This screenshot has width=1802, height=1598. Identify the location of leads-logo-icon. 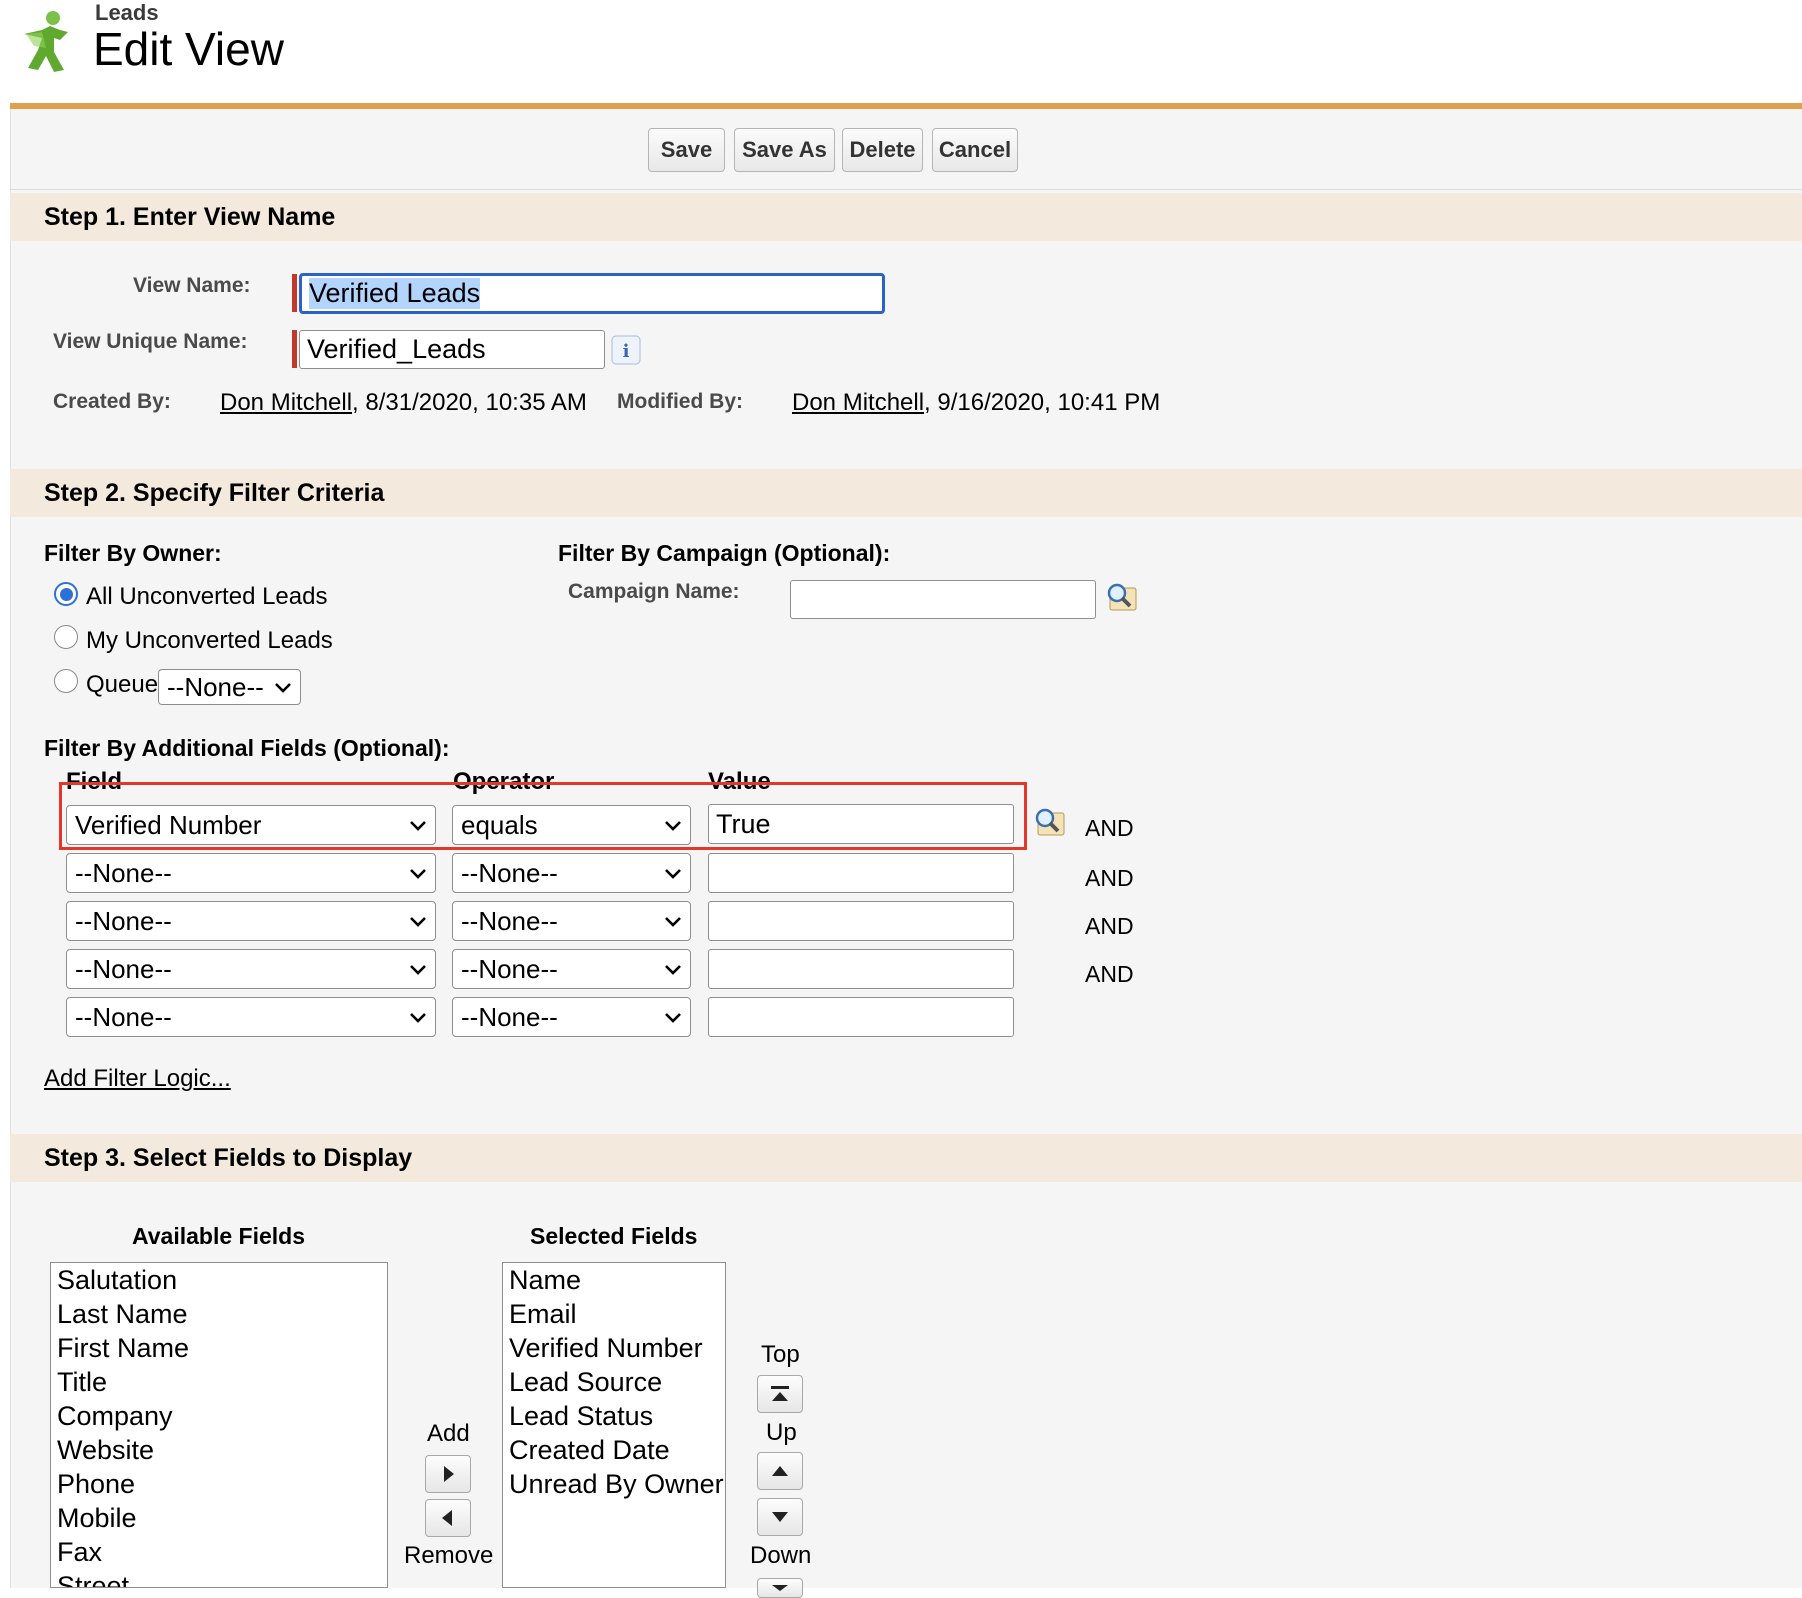
(46, 41).